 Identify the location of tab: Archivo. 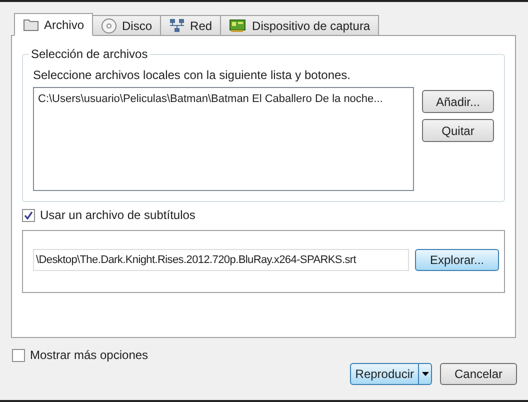
(54, 24).